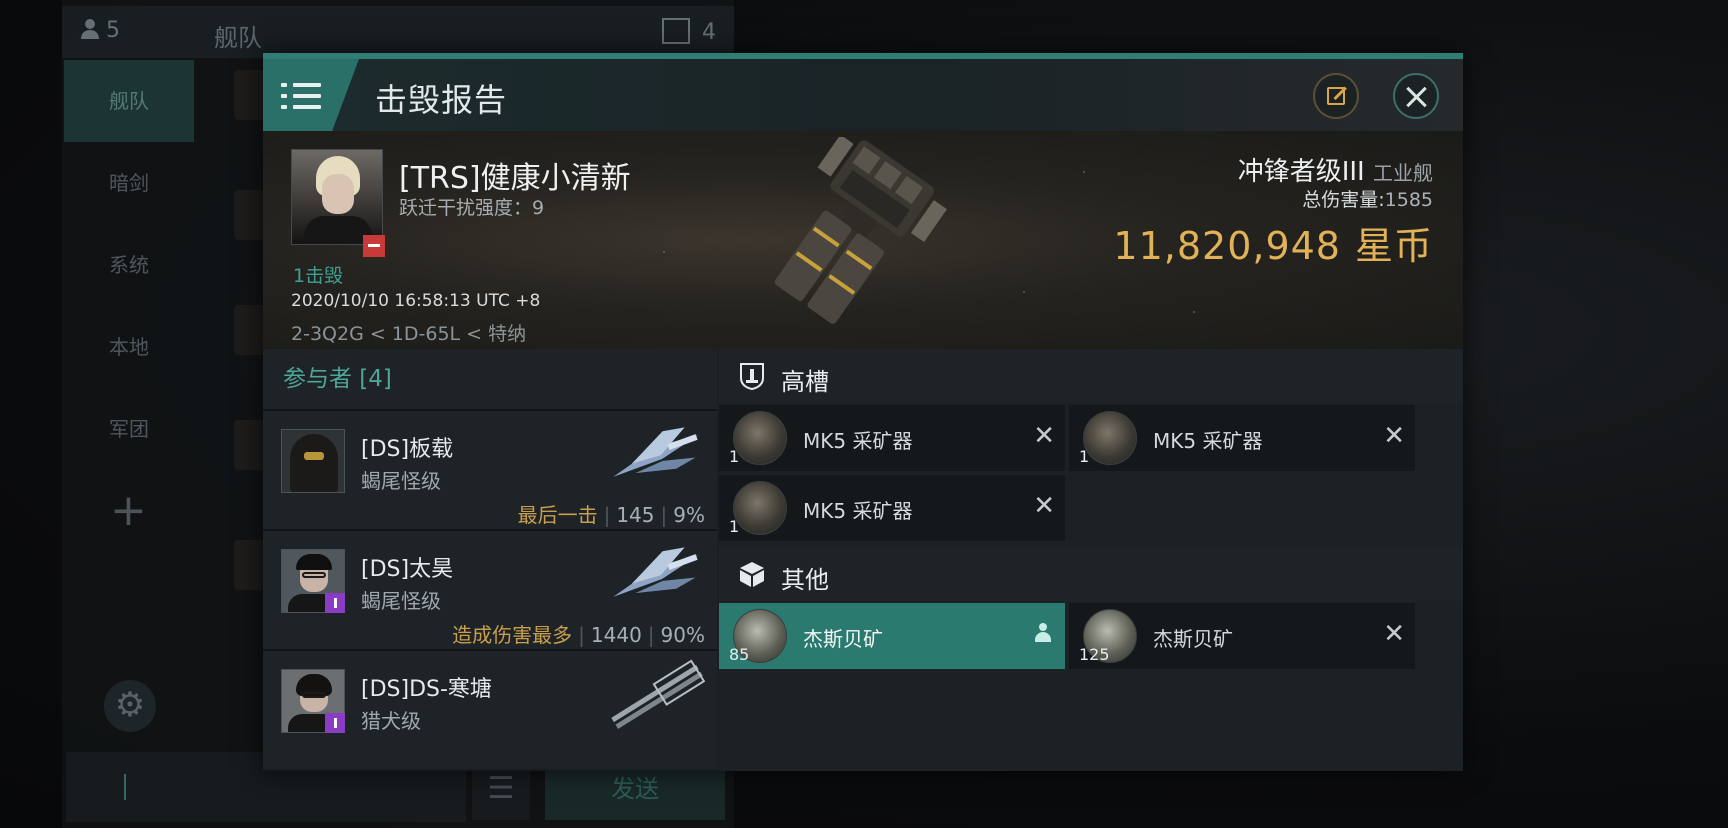 The width and height of the screenshot is (1728, 828). What do you see at coordinates (391, 721) in the screenshot?
I see `participant-ship: 猎犬级` at bounding box center [391, 721].